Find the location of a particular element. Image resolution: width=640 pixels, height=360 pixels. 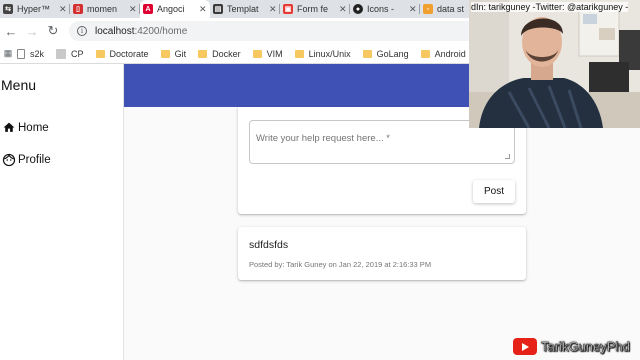

info-icon: i is located at coordinates (82, 31).